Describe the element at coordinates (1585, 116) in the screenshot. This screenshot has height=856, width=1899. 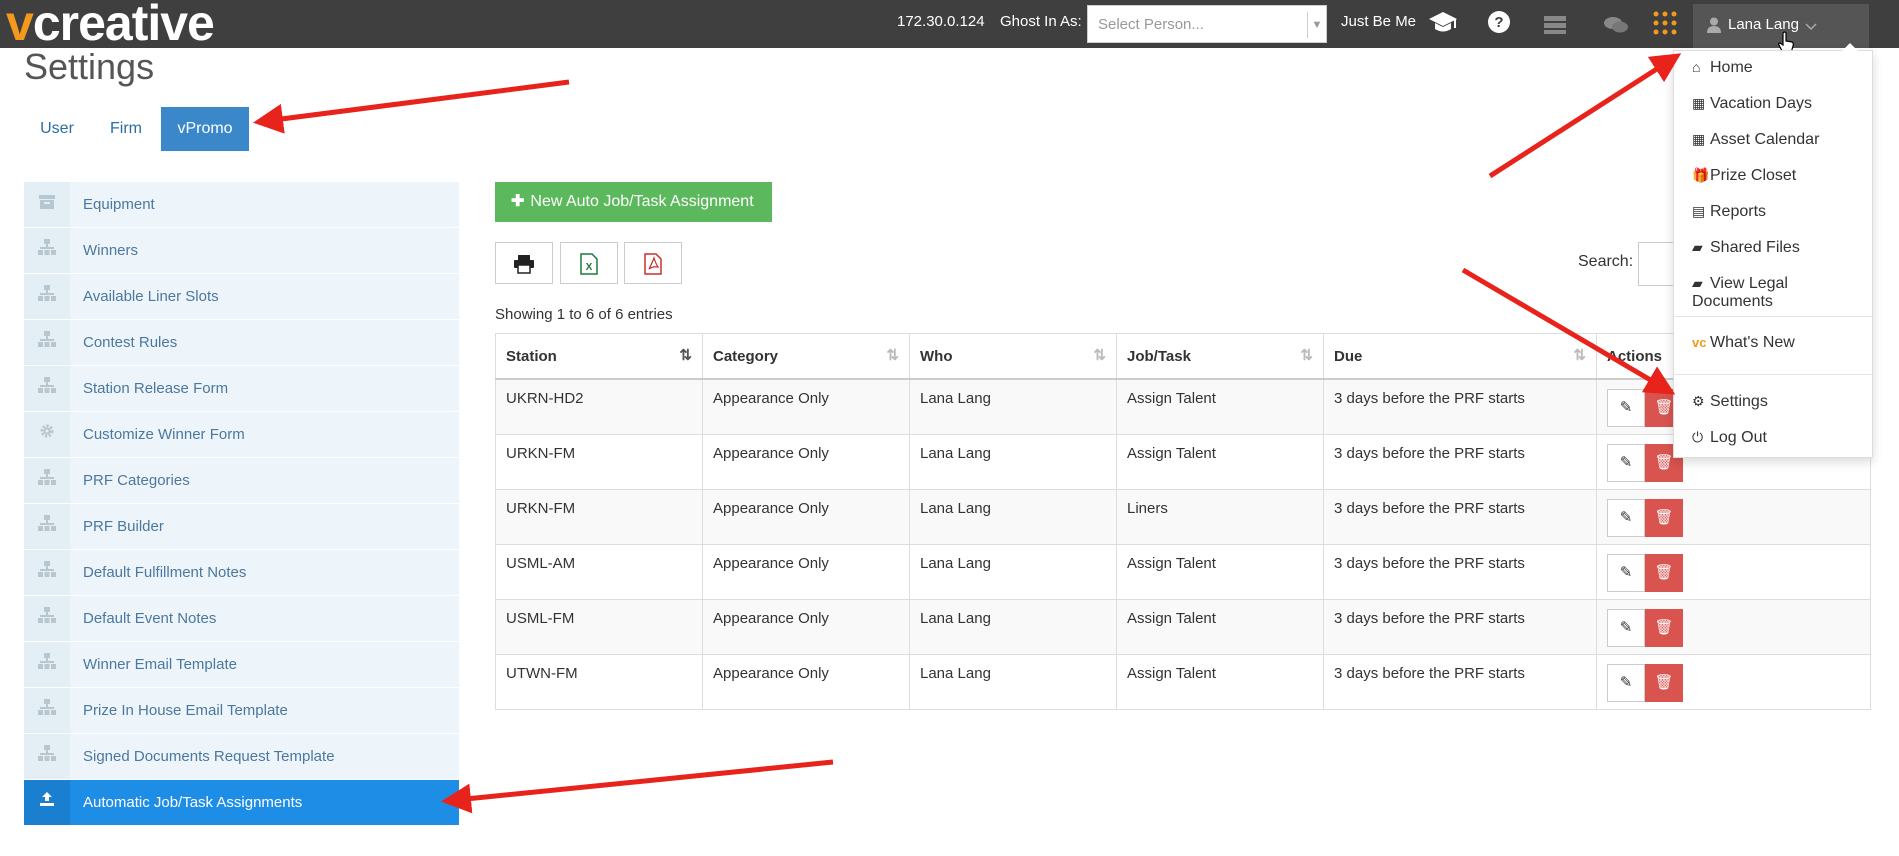
I see `annotation-arrow-user-menu` at that location.